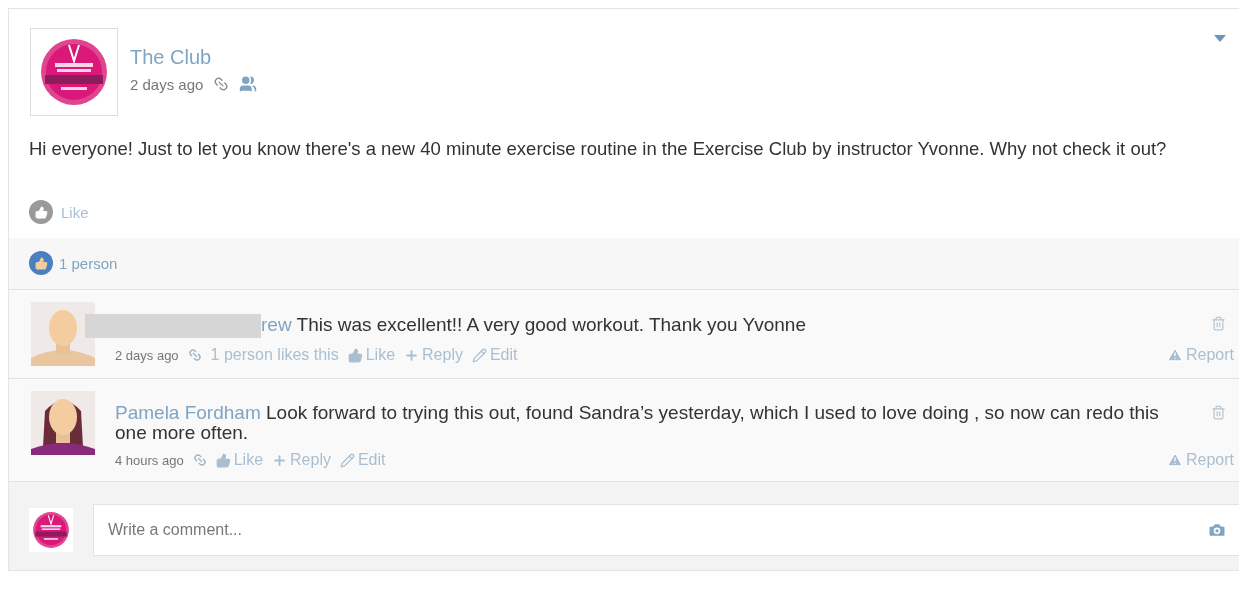 The width and height of the screenshot is (1239, 596). What do you see at coordinates (637, 423) in the screenshot?
I see `comment-text: Pamela Fordham Look forward to trying this out, found Sandra’s yesterday, which I used to love doing , so now can redo this one more often.` at bounding box center [637, 423].